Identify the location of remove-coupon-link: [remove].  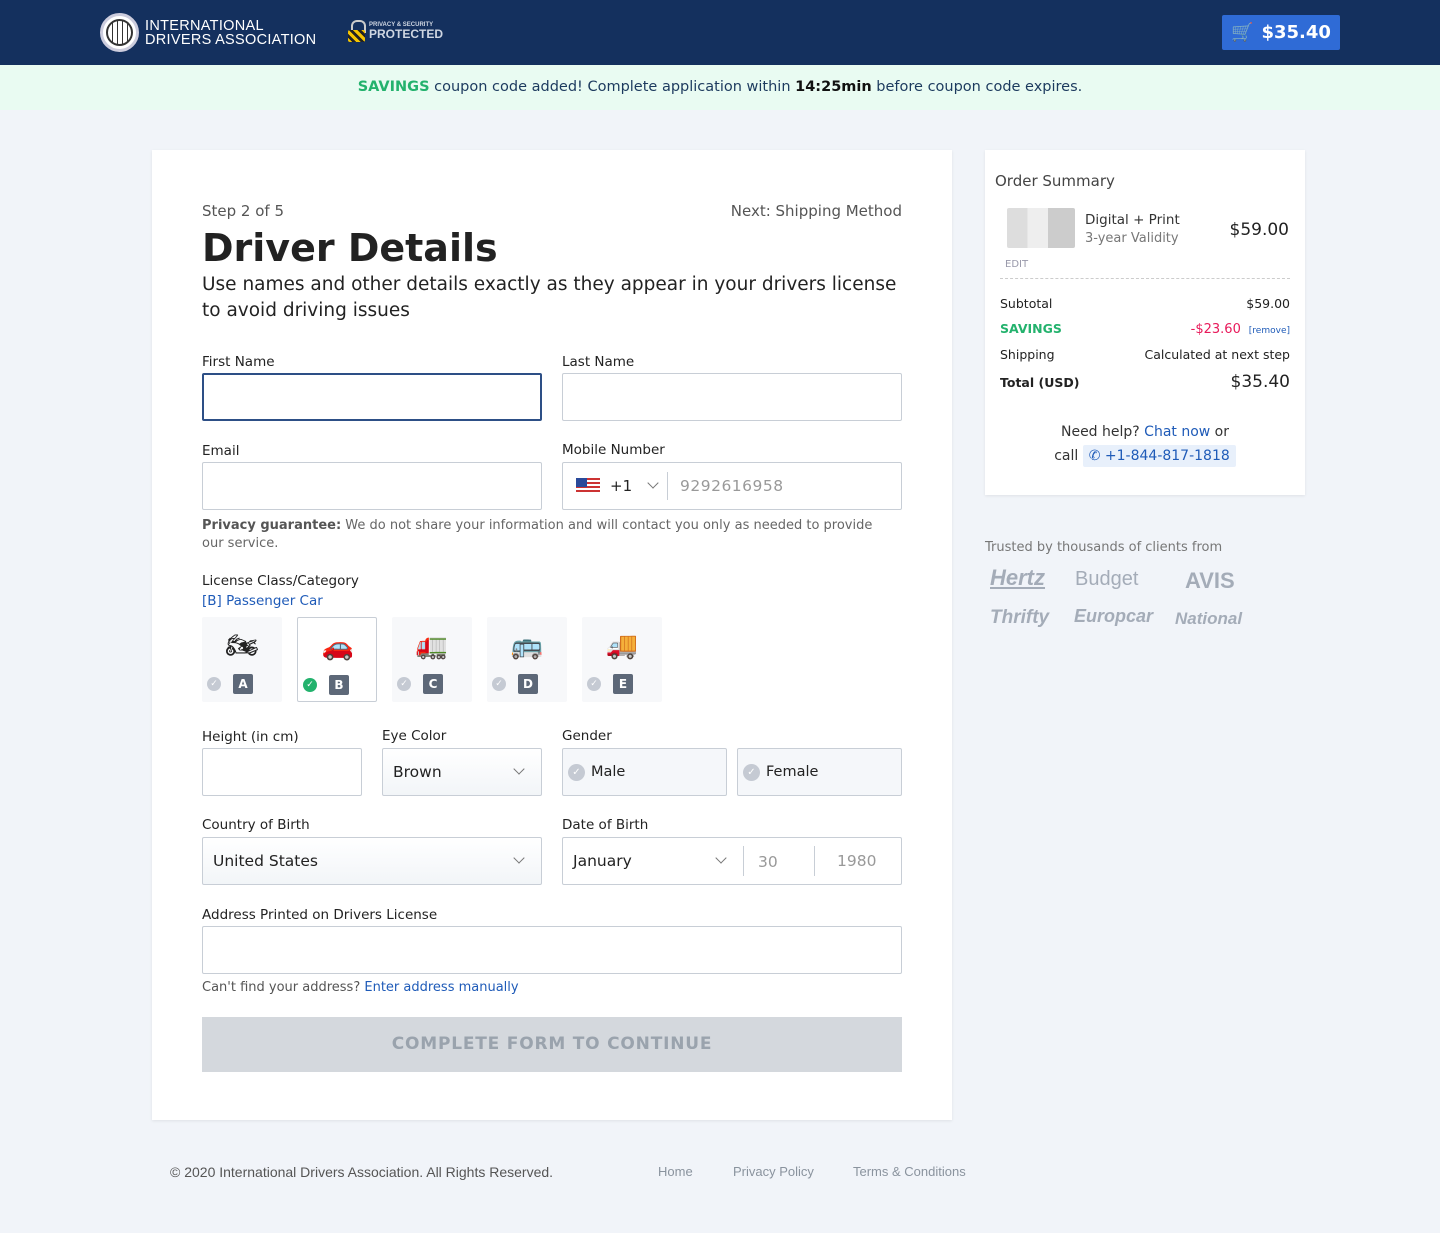
(1269, 331).